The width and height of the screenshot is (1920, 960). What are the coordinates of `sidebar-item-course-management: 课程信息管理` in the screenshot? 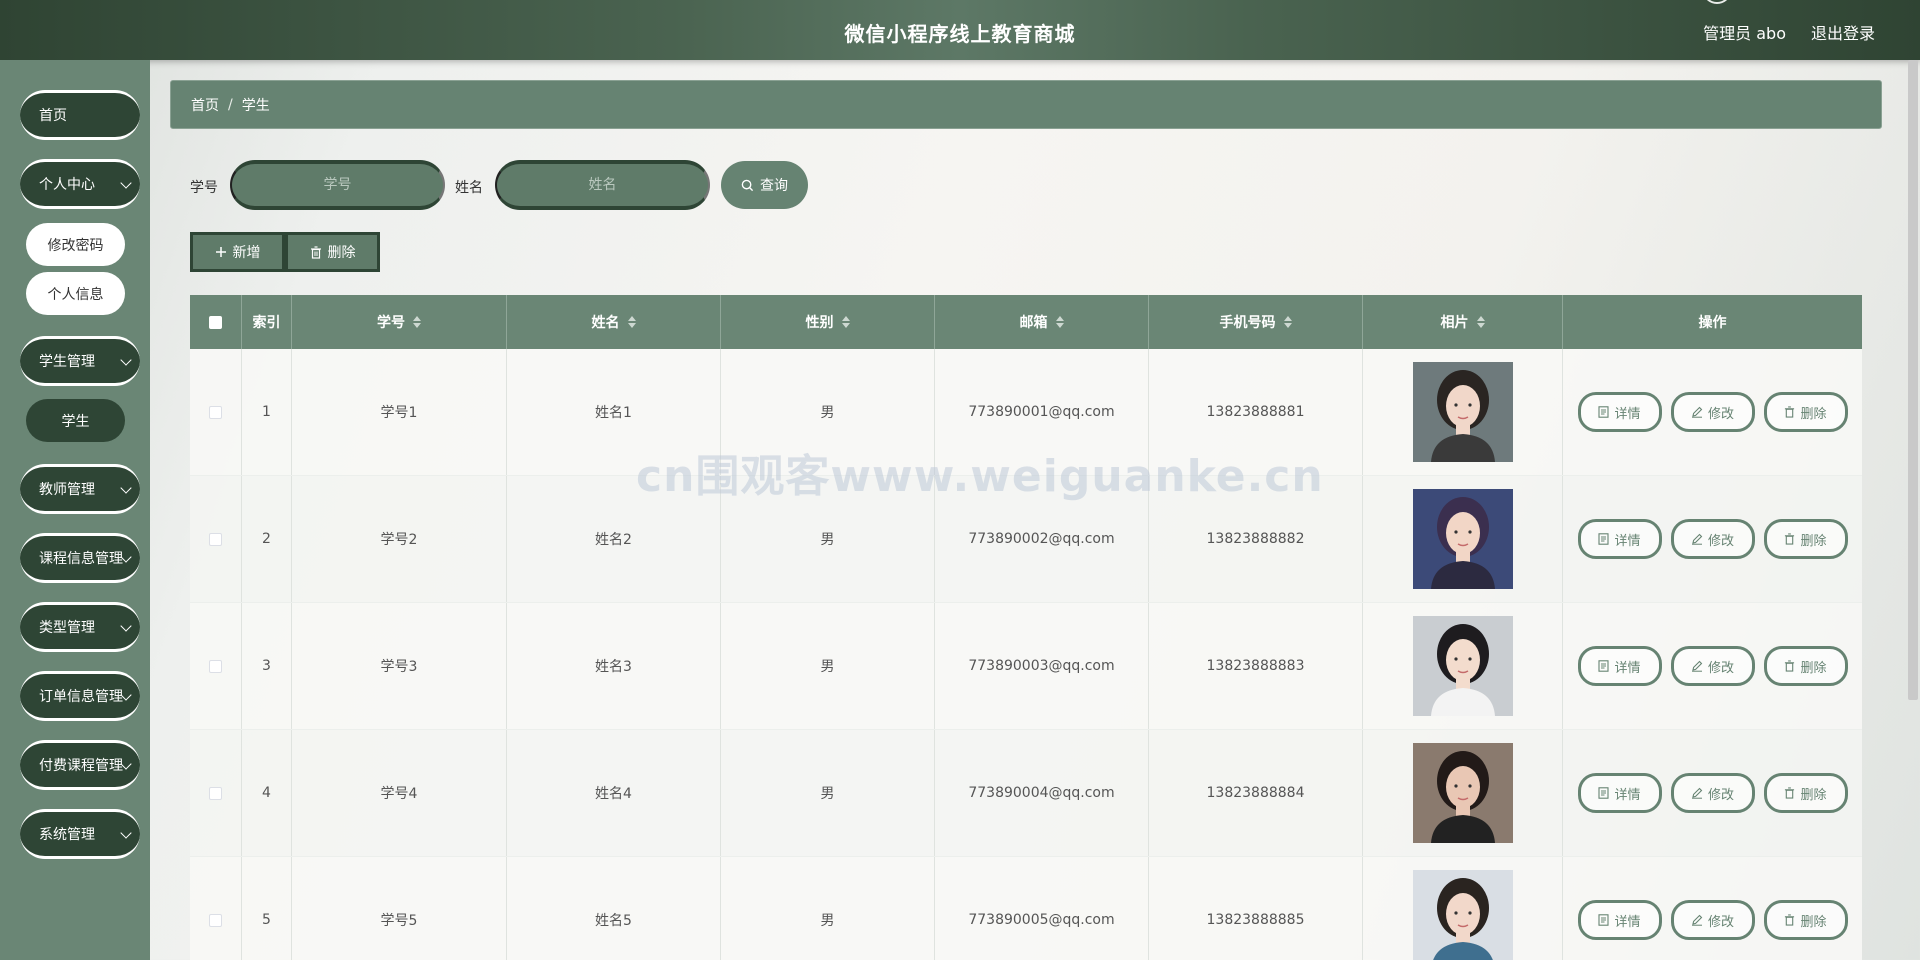 It's located at (80, 558).